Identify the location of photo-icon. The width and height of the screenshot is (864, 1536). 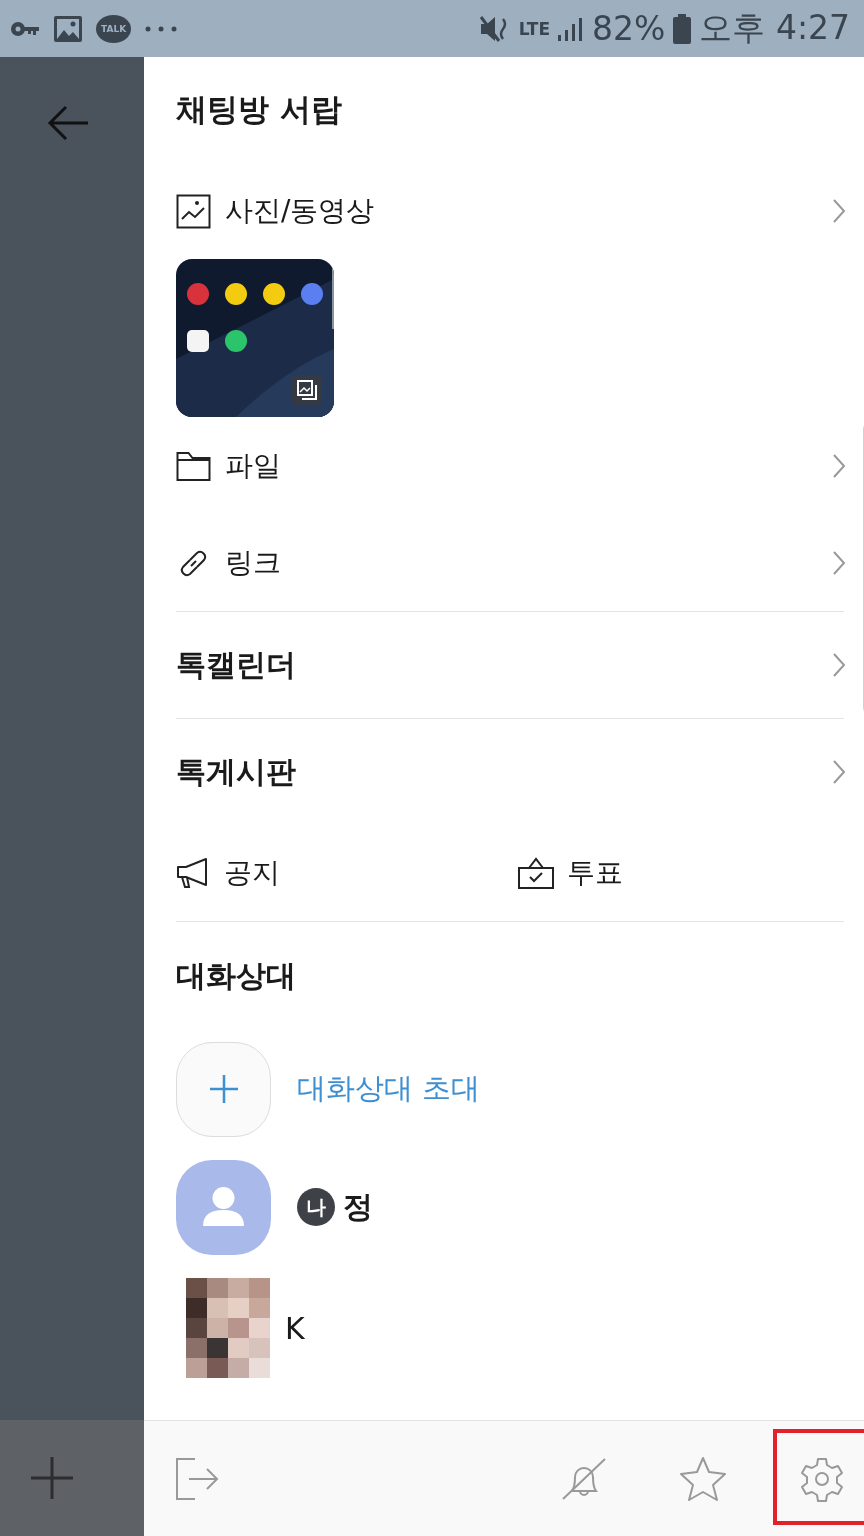
(193, 211).